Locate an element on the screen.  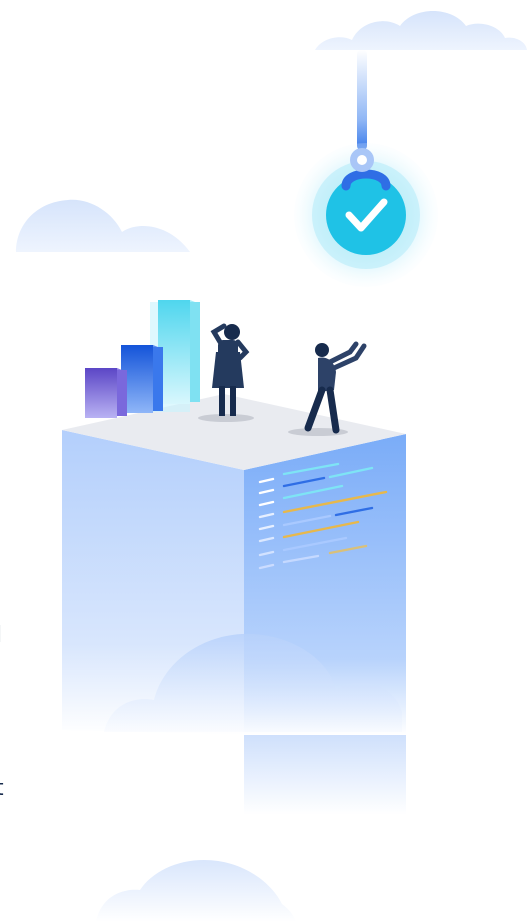
clipped-text-fragment: rt is located at coordinates (2, 789).